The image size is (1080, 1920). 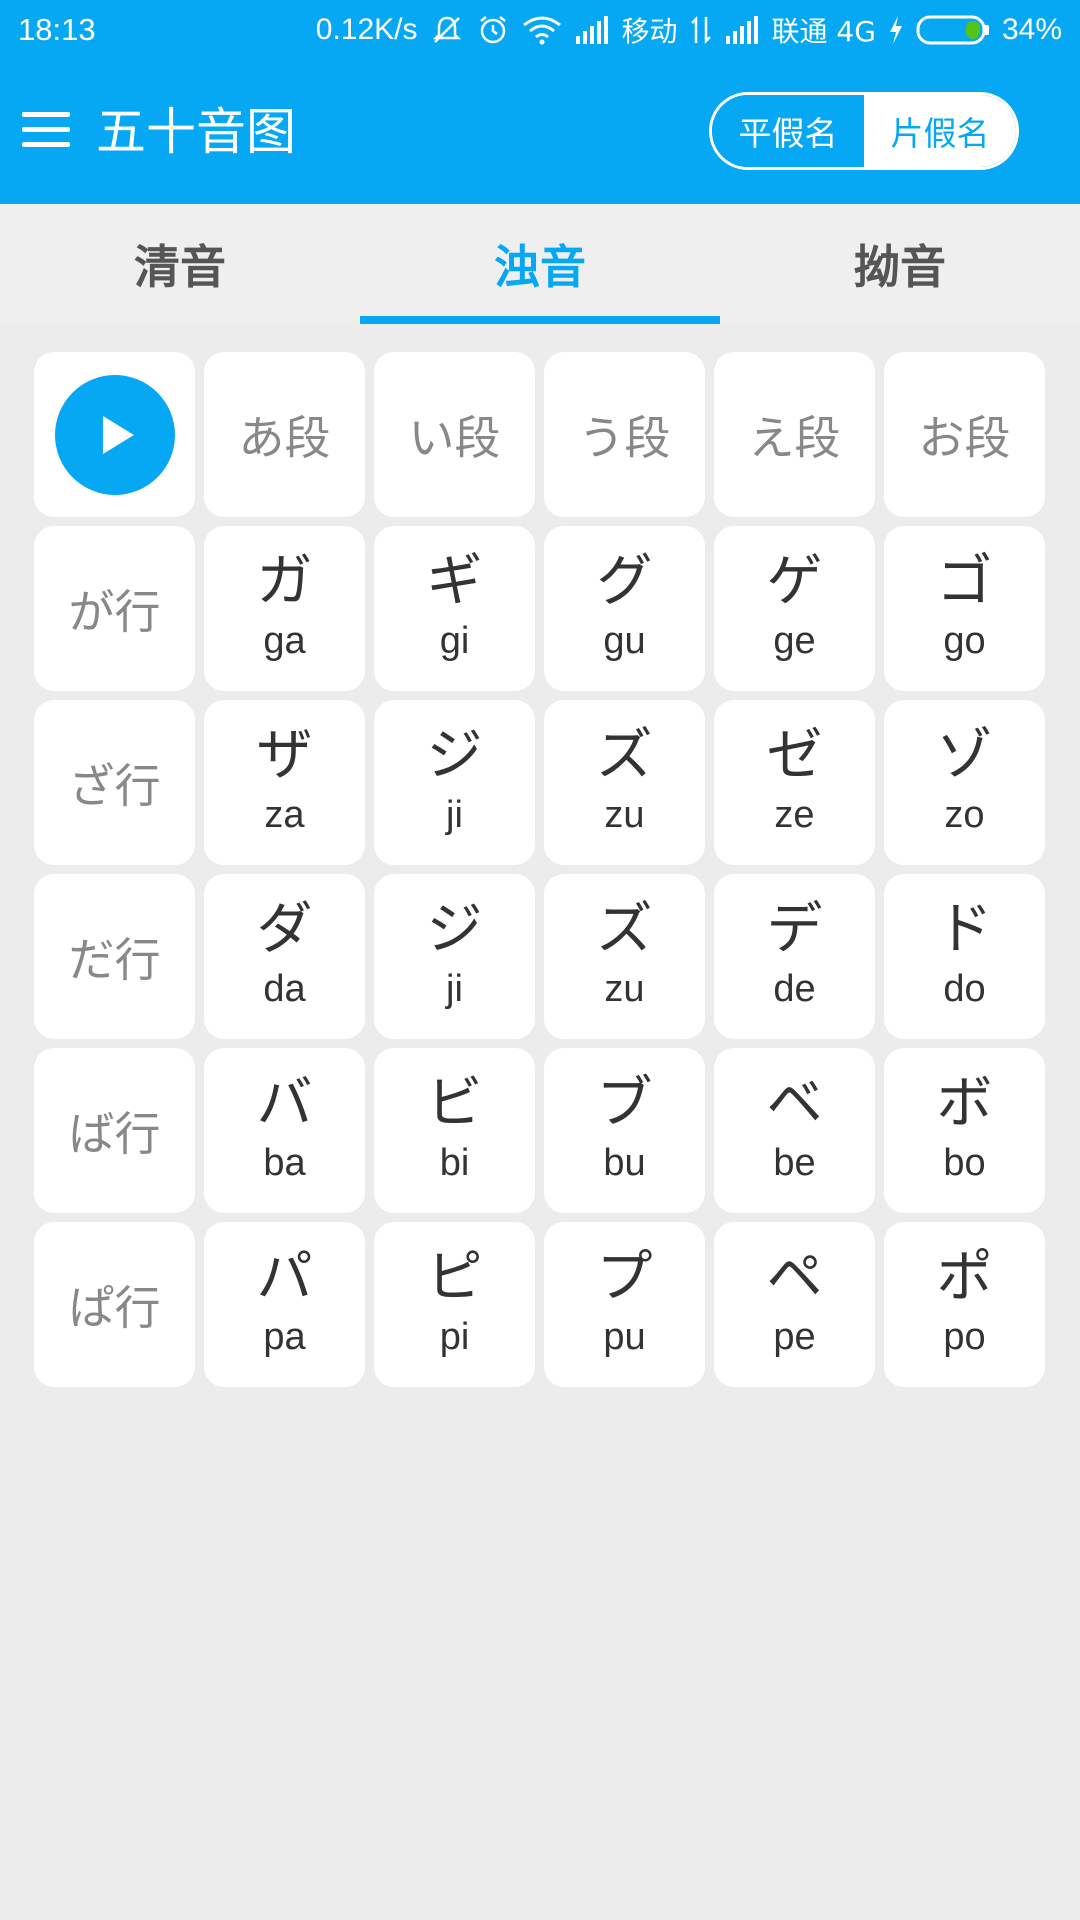 What do you see at coordinates (57, 29) in the screenshot?
I see `status-time: 18:13` at bounding box center [57, 29].